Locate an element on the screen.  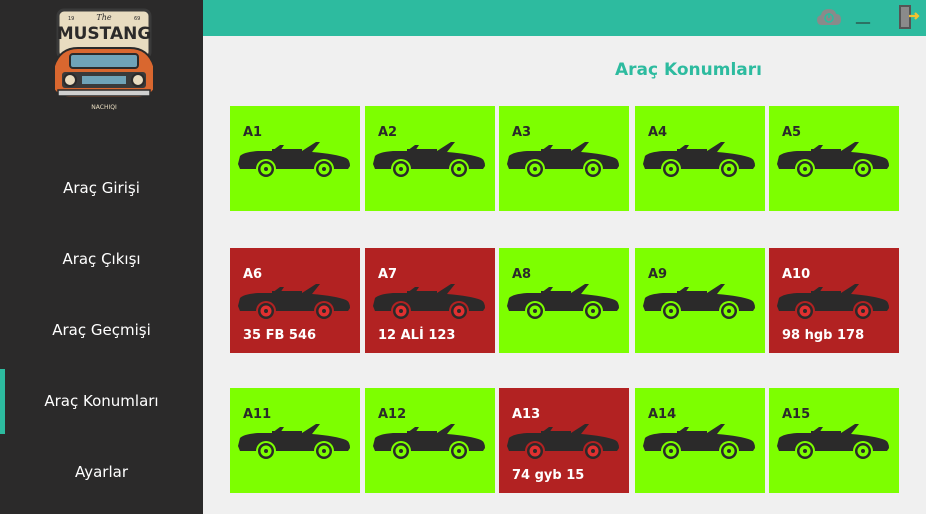
svg-text: MUSTANG is located at coordinates (104, 34).